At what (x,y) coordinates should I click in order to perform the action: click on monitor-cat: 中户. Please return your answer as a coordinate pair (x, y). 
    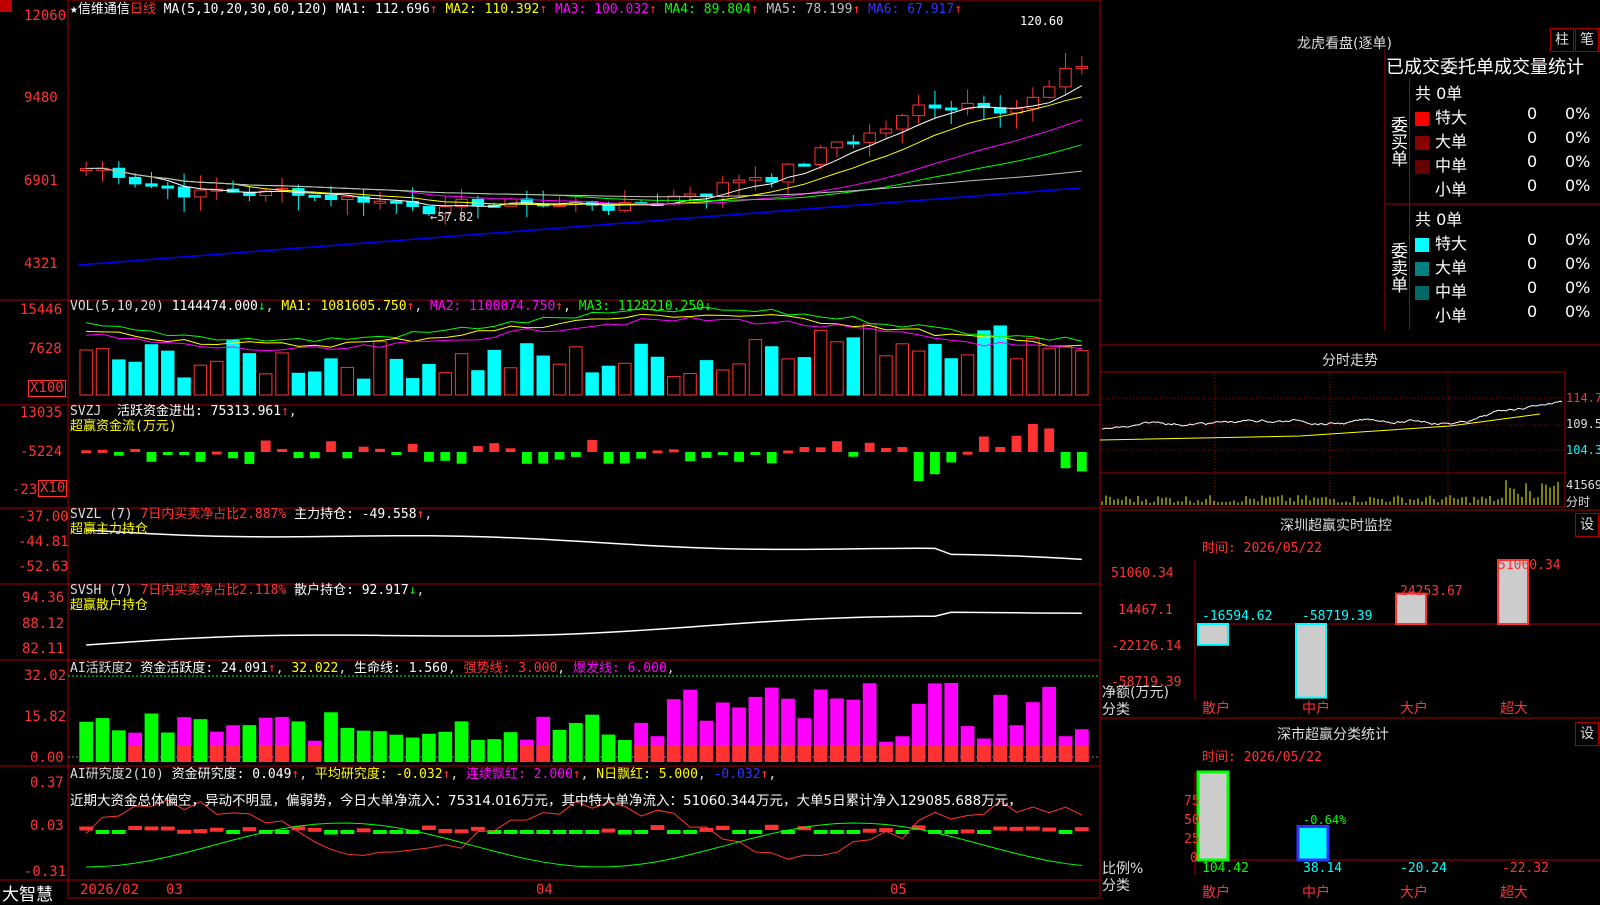
    Looking at the image, I should click on (1316, 709).